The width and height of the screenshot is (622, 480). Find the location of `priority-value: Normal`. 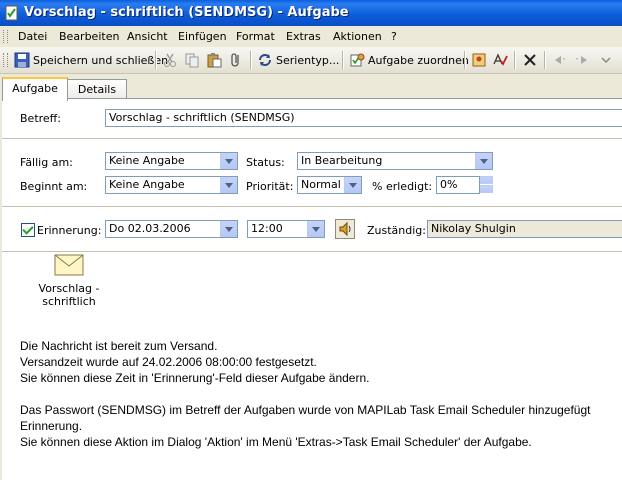

priority-value: Normal is located at coordinates (321, 184).